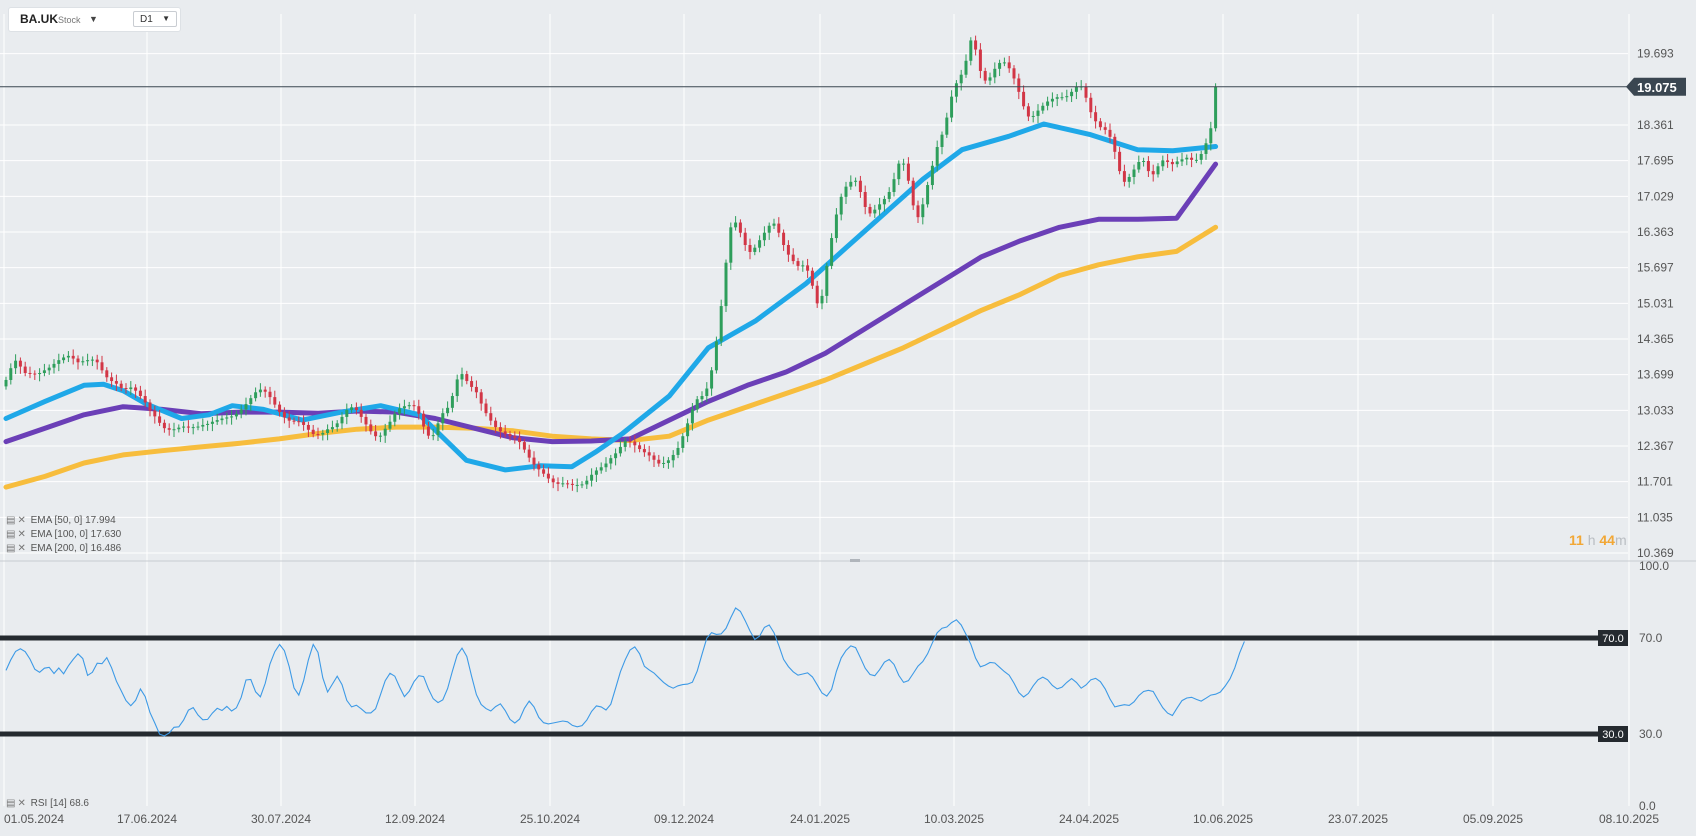 This screenshot has height=836, width=1696. I want to click on caret-down-icon: ▼, so click(93, 19).